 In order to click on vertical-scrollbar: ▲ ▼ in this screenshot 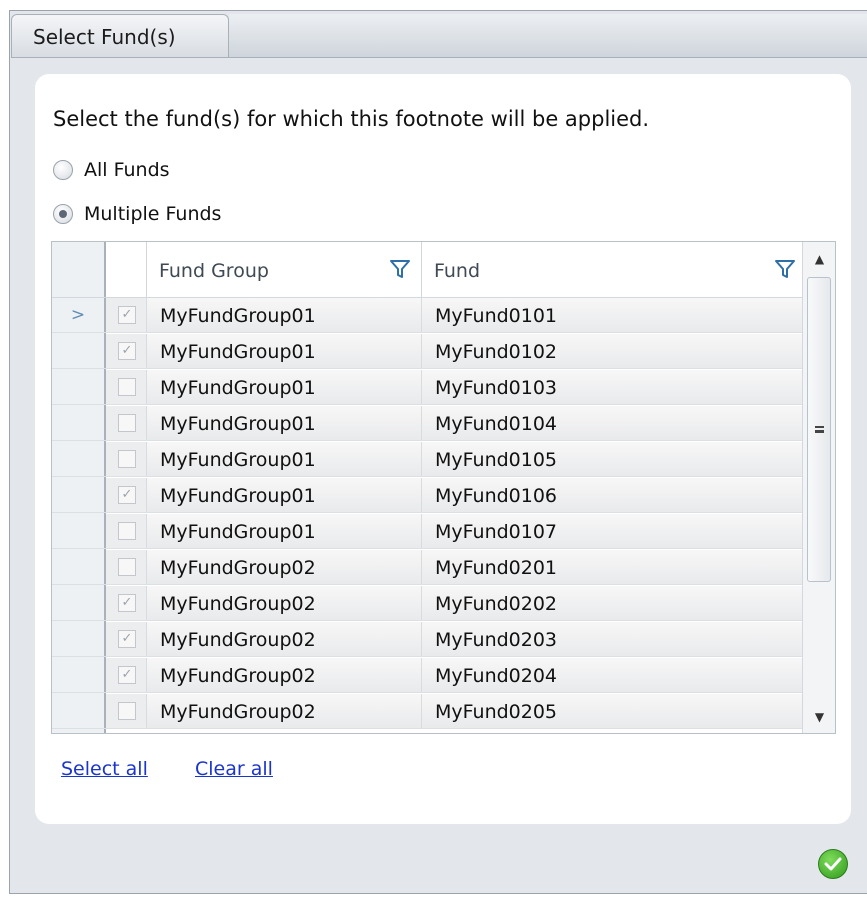, I will do `click(818, 487)`.